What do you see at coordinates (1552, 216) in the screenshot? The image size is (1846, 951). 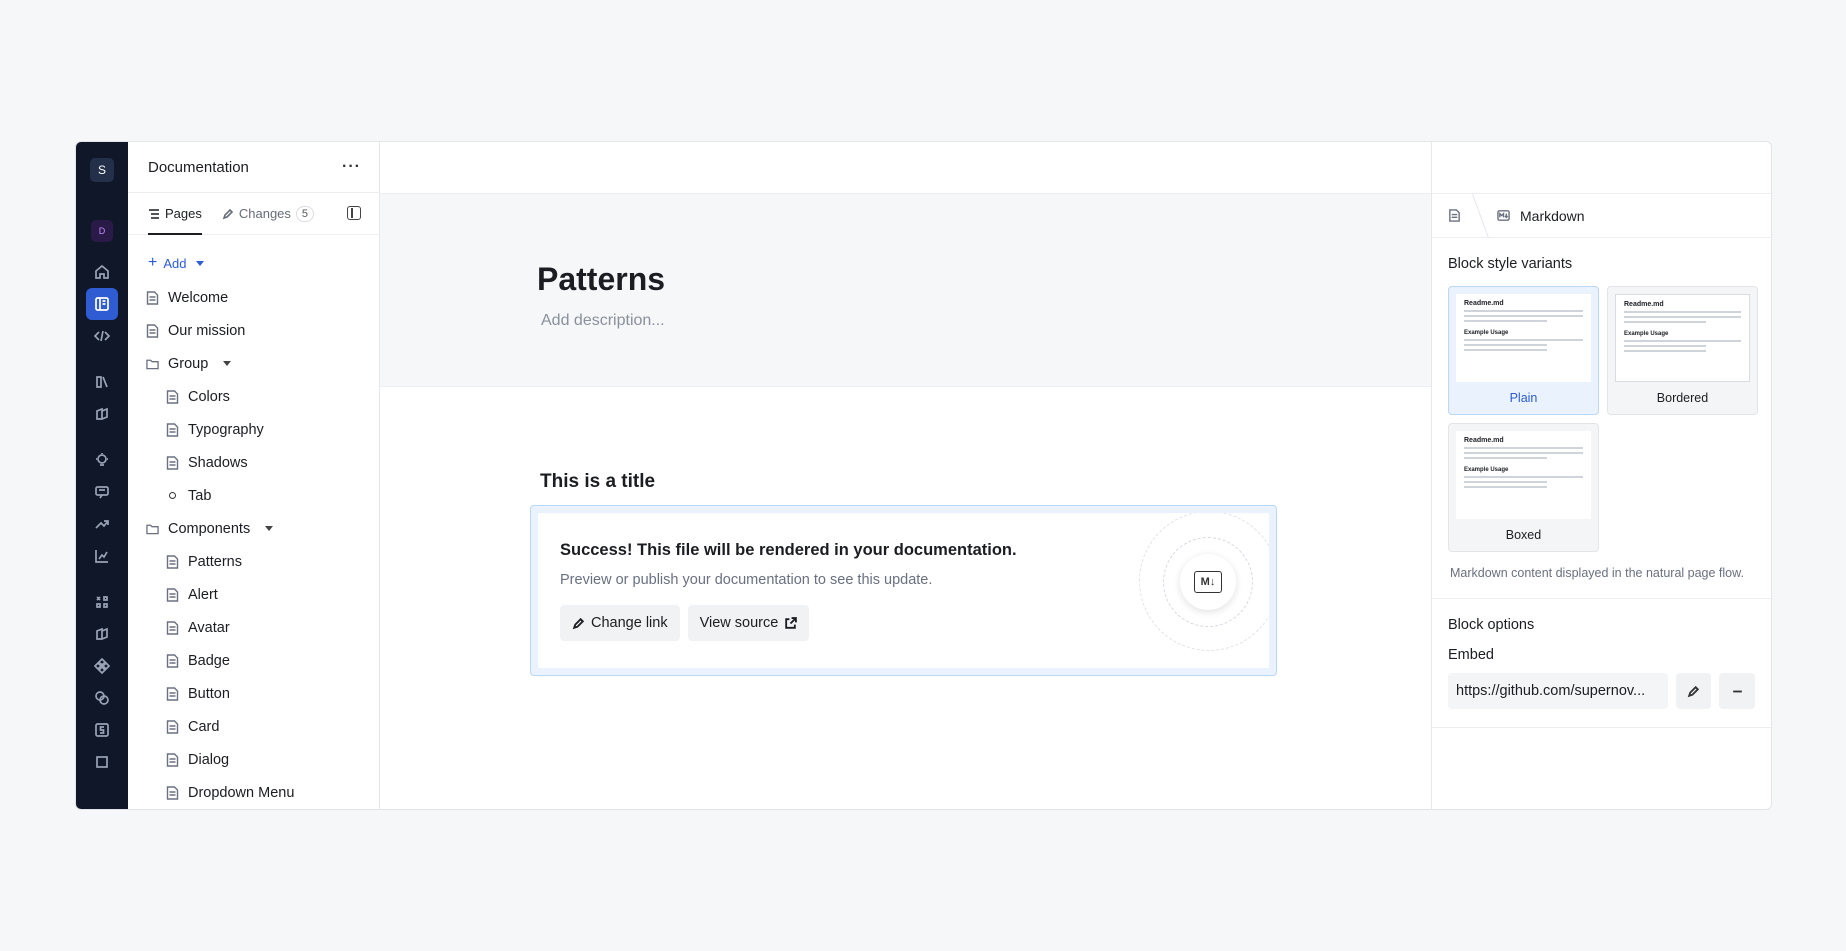 I see `breadcrumb-markdown: Markdown` at bounding box center [1552, 216].